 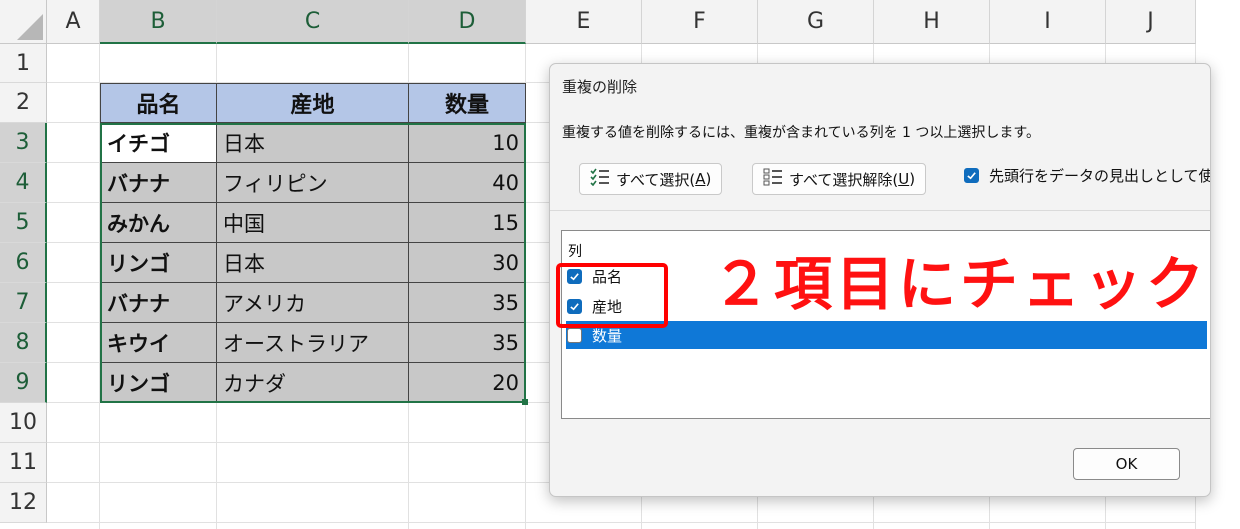 I want to click on row-header: 12, so click(x=23, y=503).